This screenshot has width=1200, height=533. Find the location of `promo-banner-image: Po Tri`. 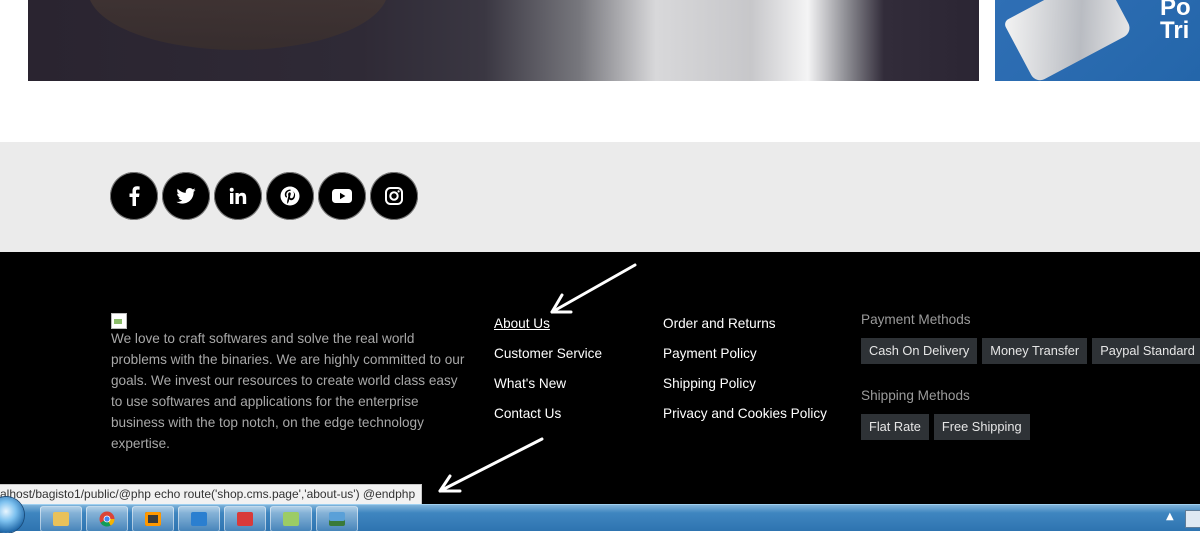

promo-banner-image: Po Tri is located at coordinates (1097, 40).